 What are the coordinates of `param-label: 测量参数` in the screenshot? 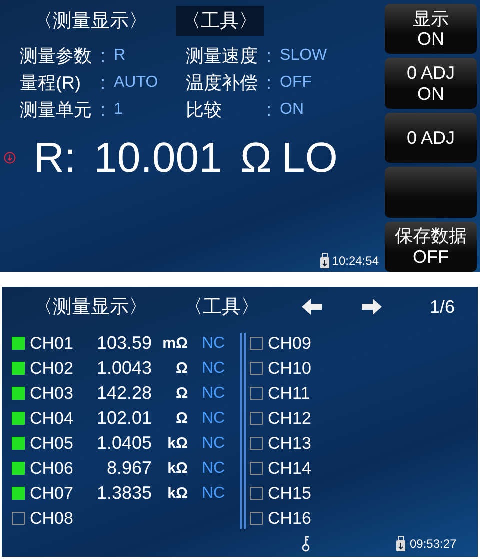 It's located at (56, 56).